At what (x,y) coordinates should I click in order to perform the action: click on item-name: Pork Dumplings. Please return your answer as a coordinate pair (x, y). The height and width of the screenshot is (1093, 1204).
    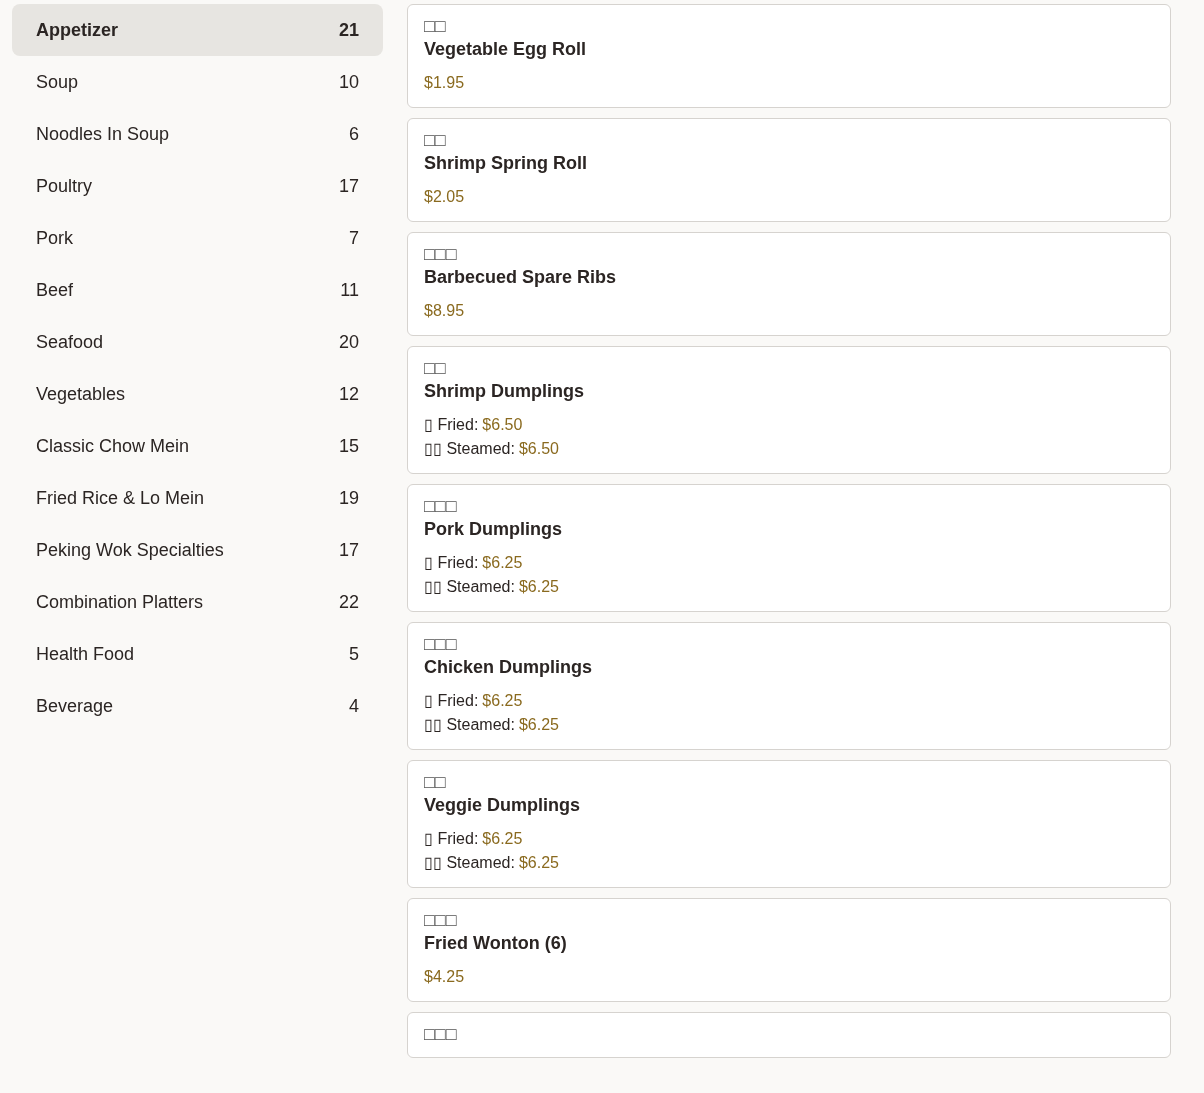
    Looking at the image, I should click on (493, 529).